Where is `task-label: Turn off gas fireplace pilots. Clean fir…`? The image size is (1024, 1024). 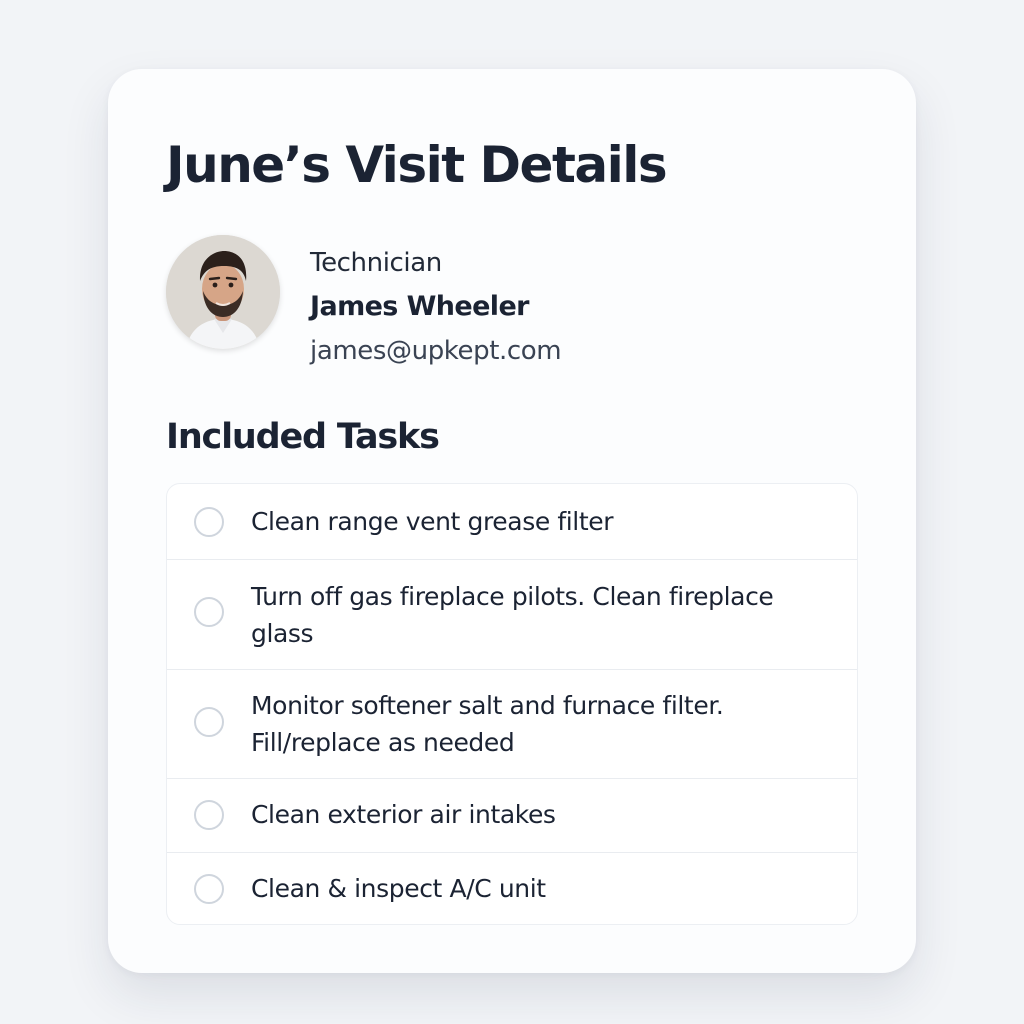 task-label: Turn off gas fireplace pilots. Clean fir… is located at coordinates (512, 615).